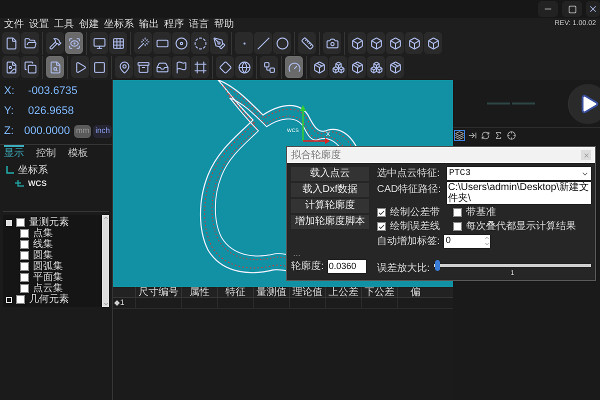 This screenshot has width=600, height=400. I want to click on menu-item: 语言, so click(199, 24).